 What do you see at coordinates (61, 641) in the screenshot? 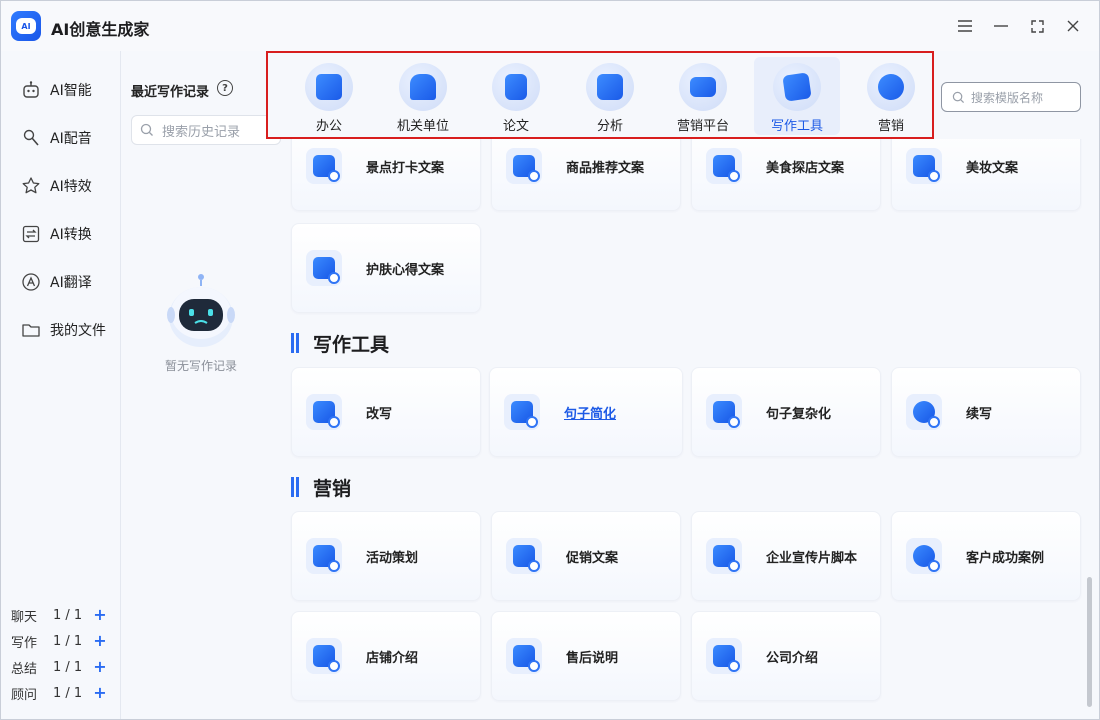
I see `usage-count-writing: 写作 1 / 1 +` at bounding box center [61, 641].